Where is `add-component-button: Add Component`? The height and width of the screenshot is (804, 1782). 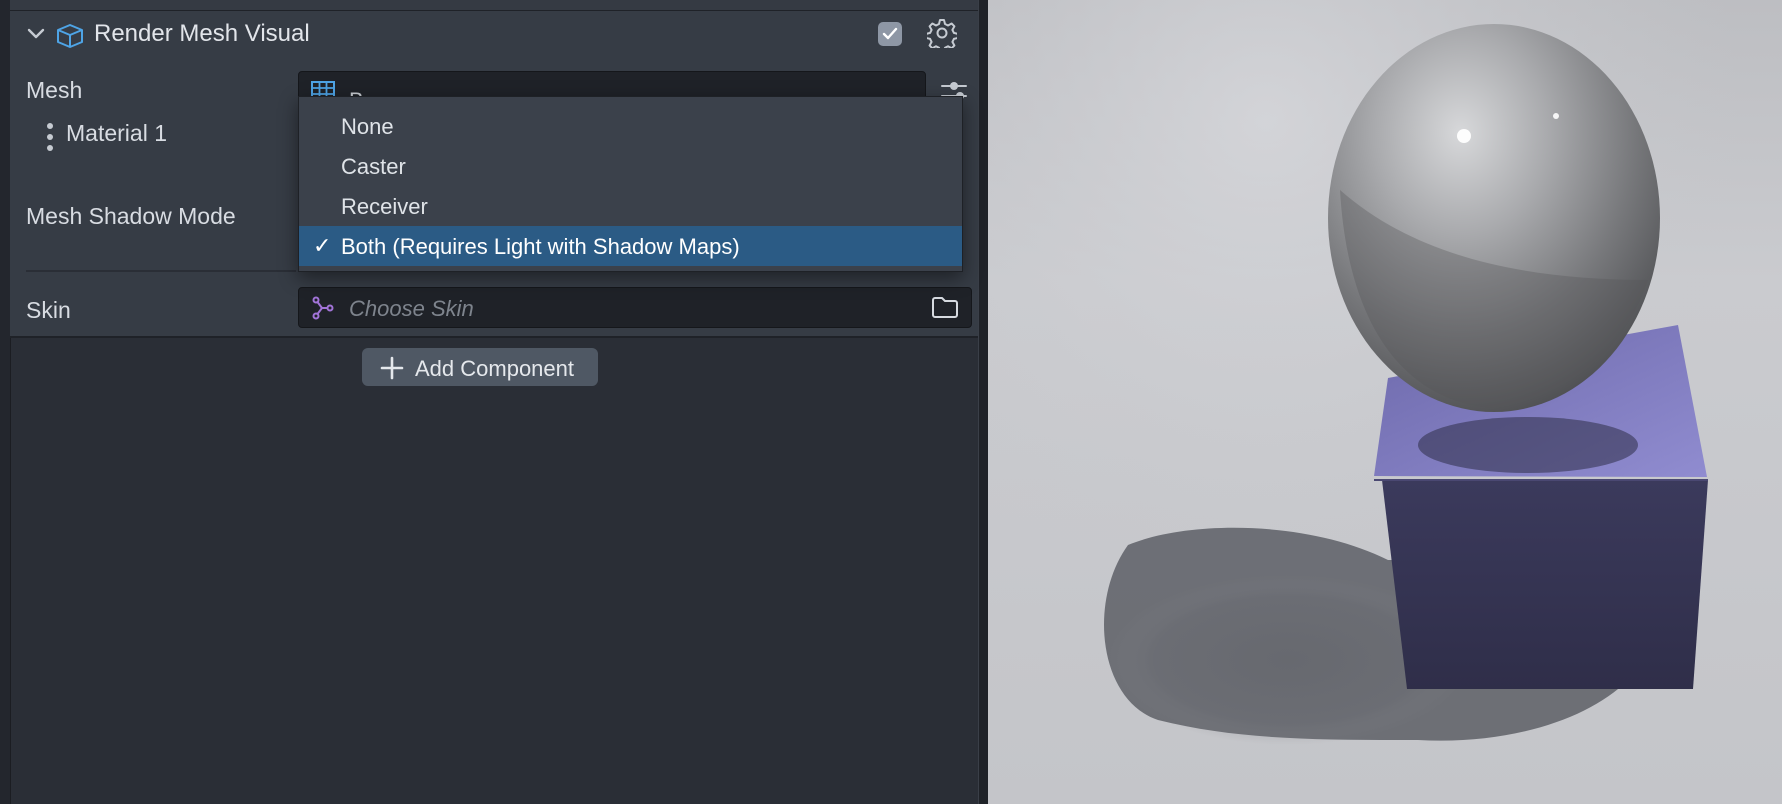 add-component-button: Add Component is located at coordinates (480, 367).